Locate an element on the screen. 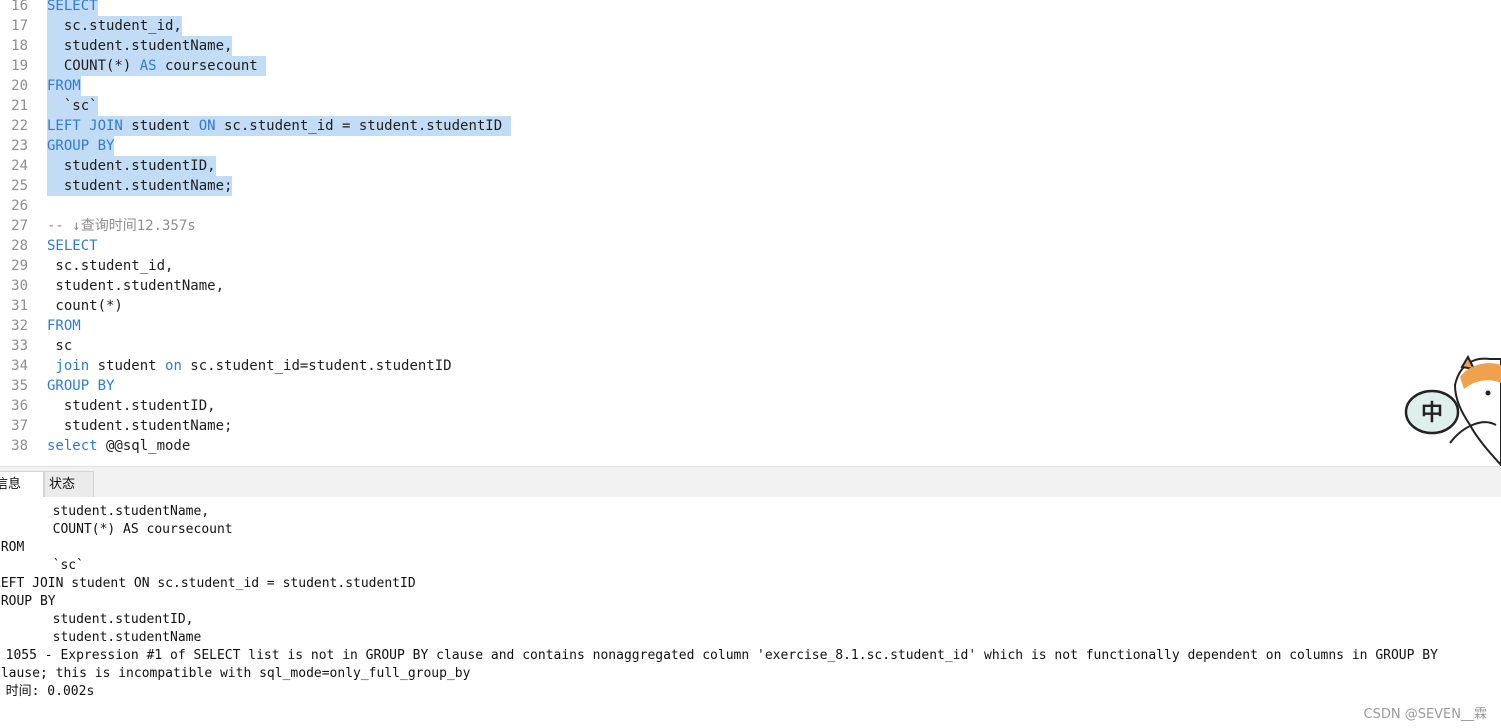 This screenshot has width=1501, height=728. editor-line: 38 select @@sql_mode is located at coordinates (750, 446).